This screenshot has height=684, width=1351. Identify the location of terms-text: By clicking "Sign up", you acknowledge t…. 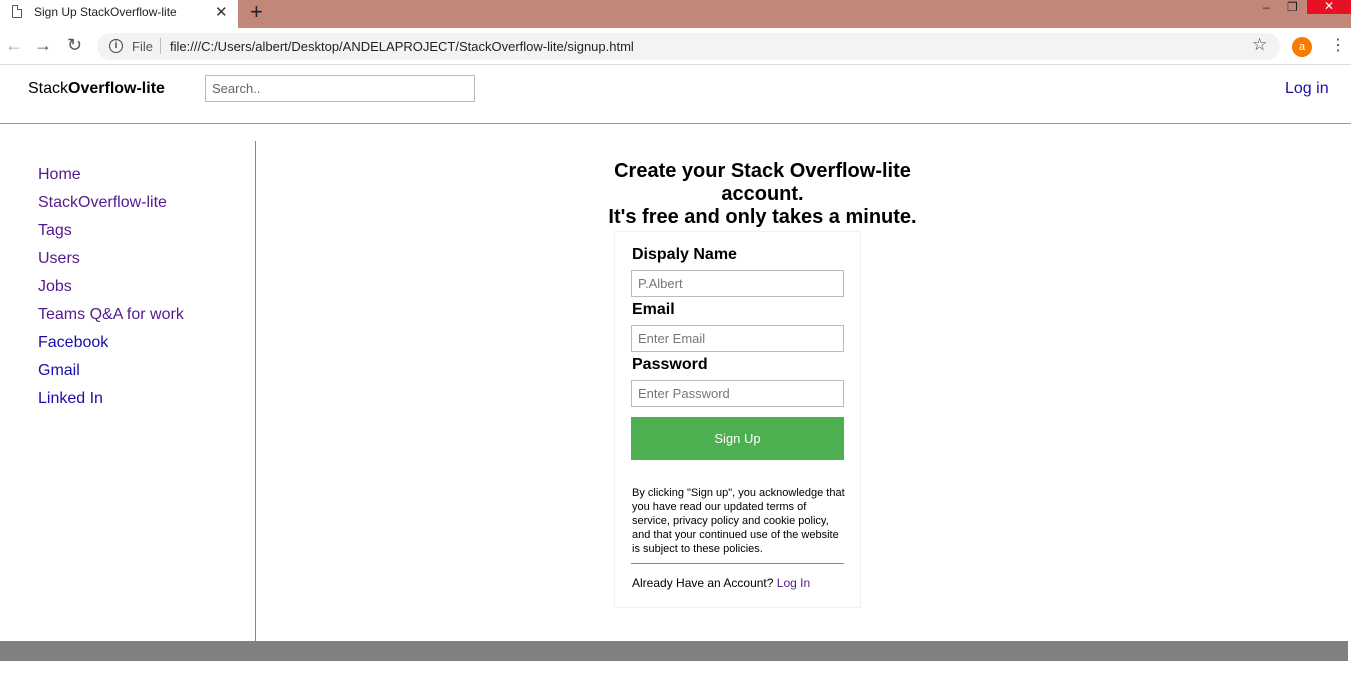
(738, 521).